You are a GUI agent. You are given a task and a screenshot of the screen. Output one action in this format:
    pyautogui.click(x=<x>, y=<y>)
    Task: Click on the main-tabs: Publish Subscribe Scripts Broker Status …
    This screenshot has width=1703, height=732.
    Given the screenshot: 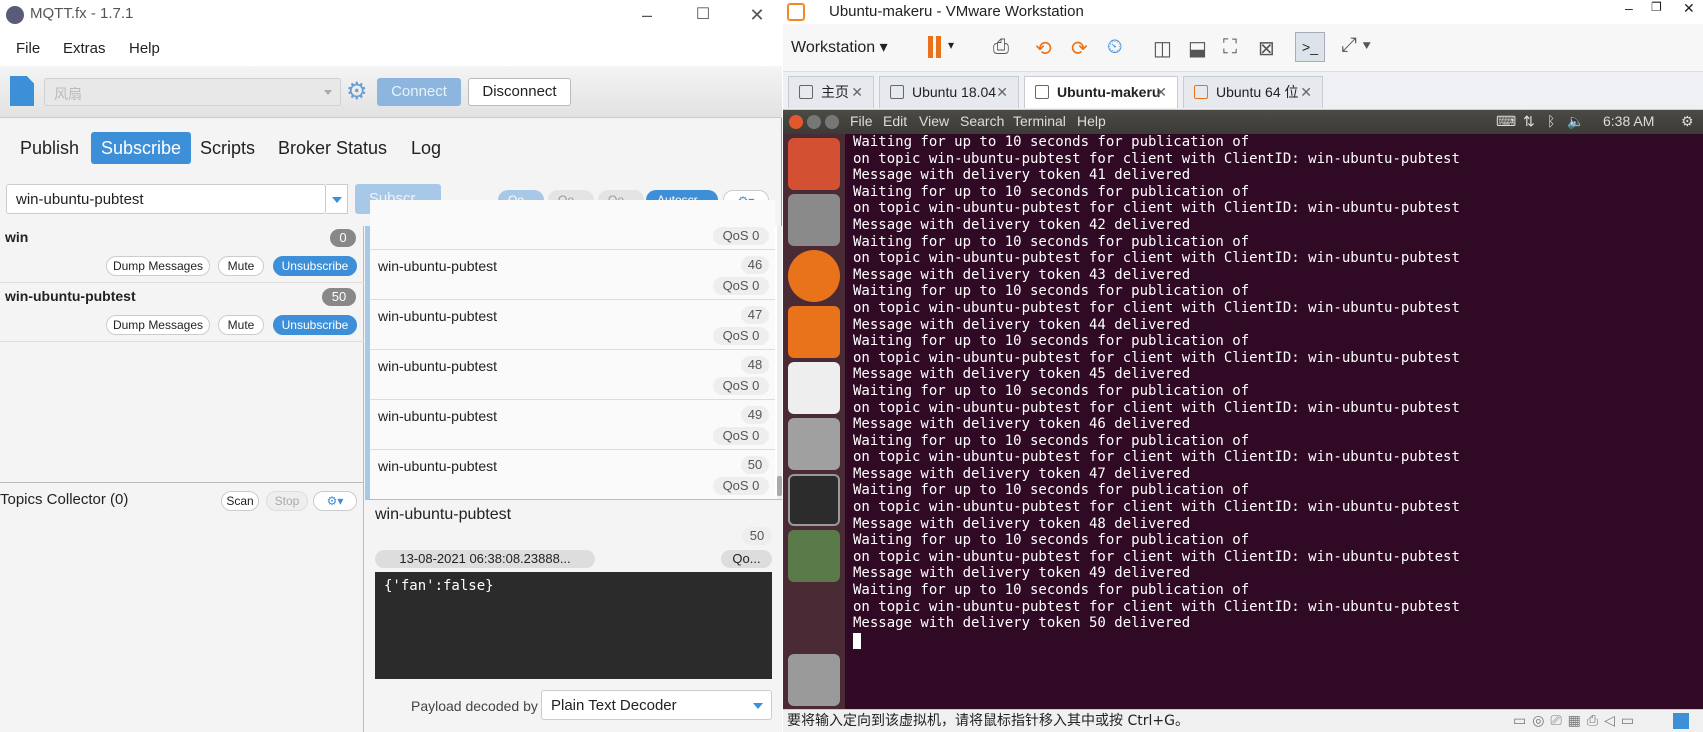 What is the action you would take?
    pyautogui.click(x=391, y=149)
    